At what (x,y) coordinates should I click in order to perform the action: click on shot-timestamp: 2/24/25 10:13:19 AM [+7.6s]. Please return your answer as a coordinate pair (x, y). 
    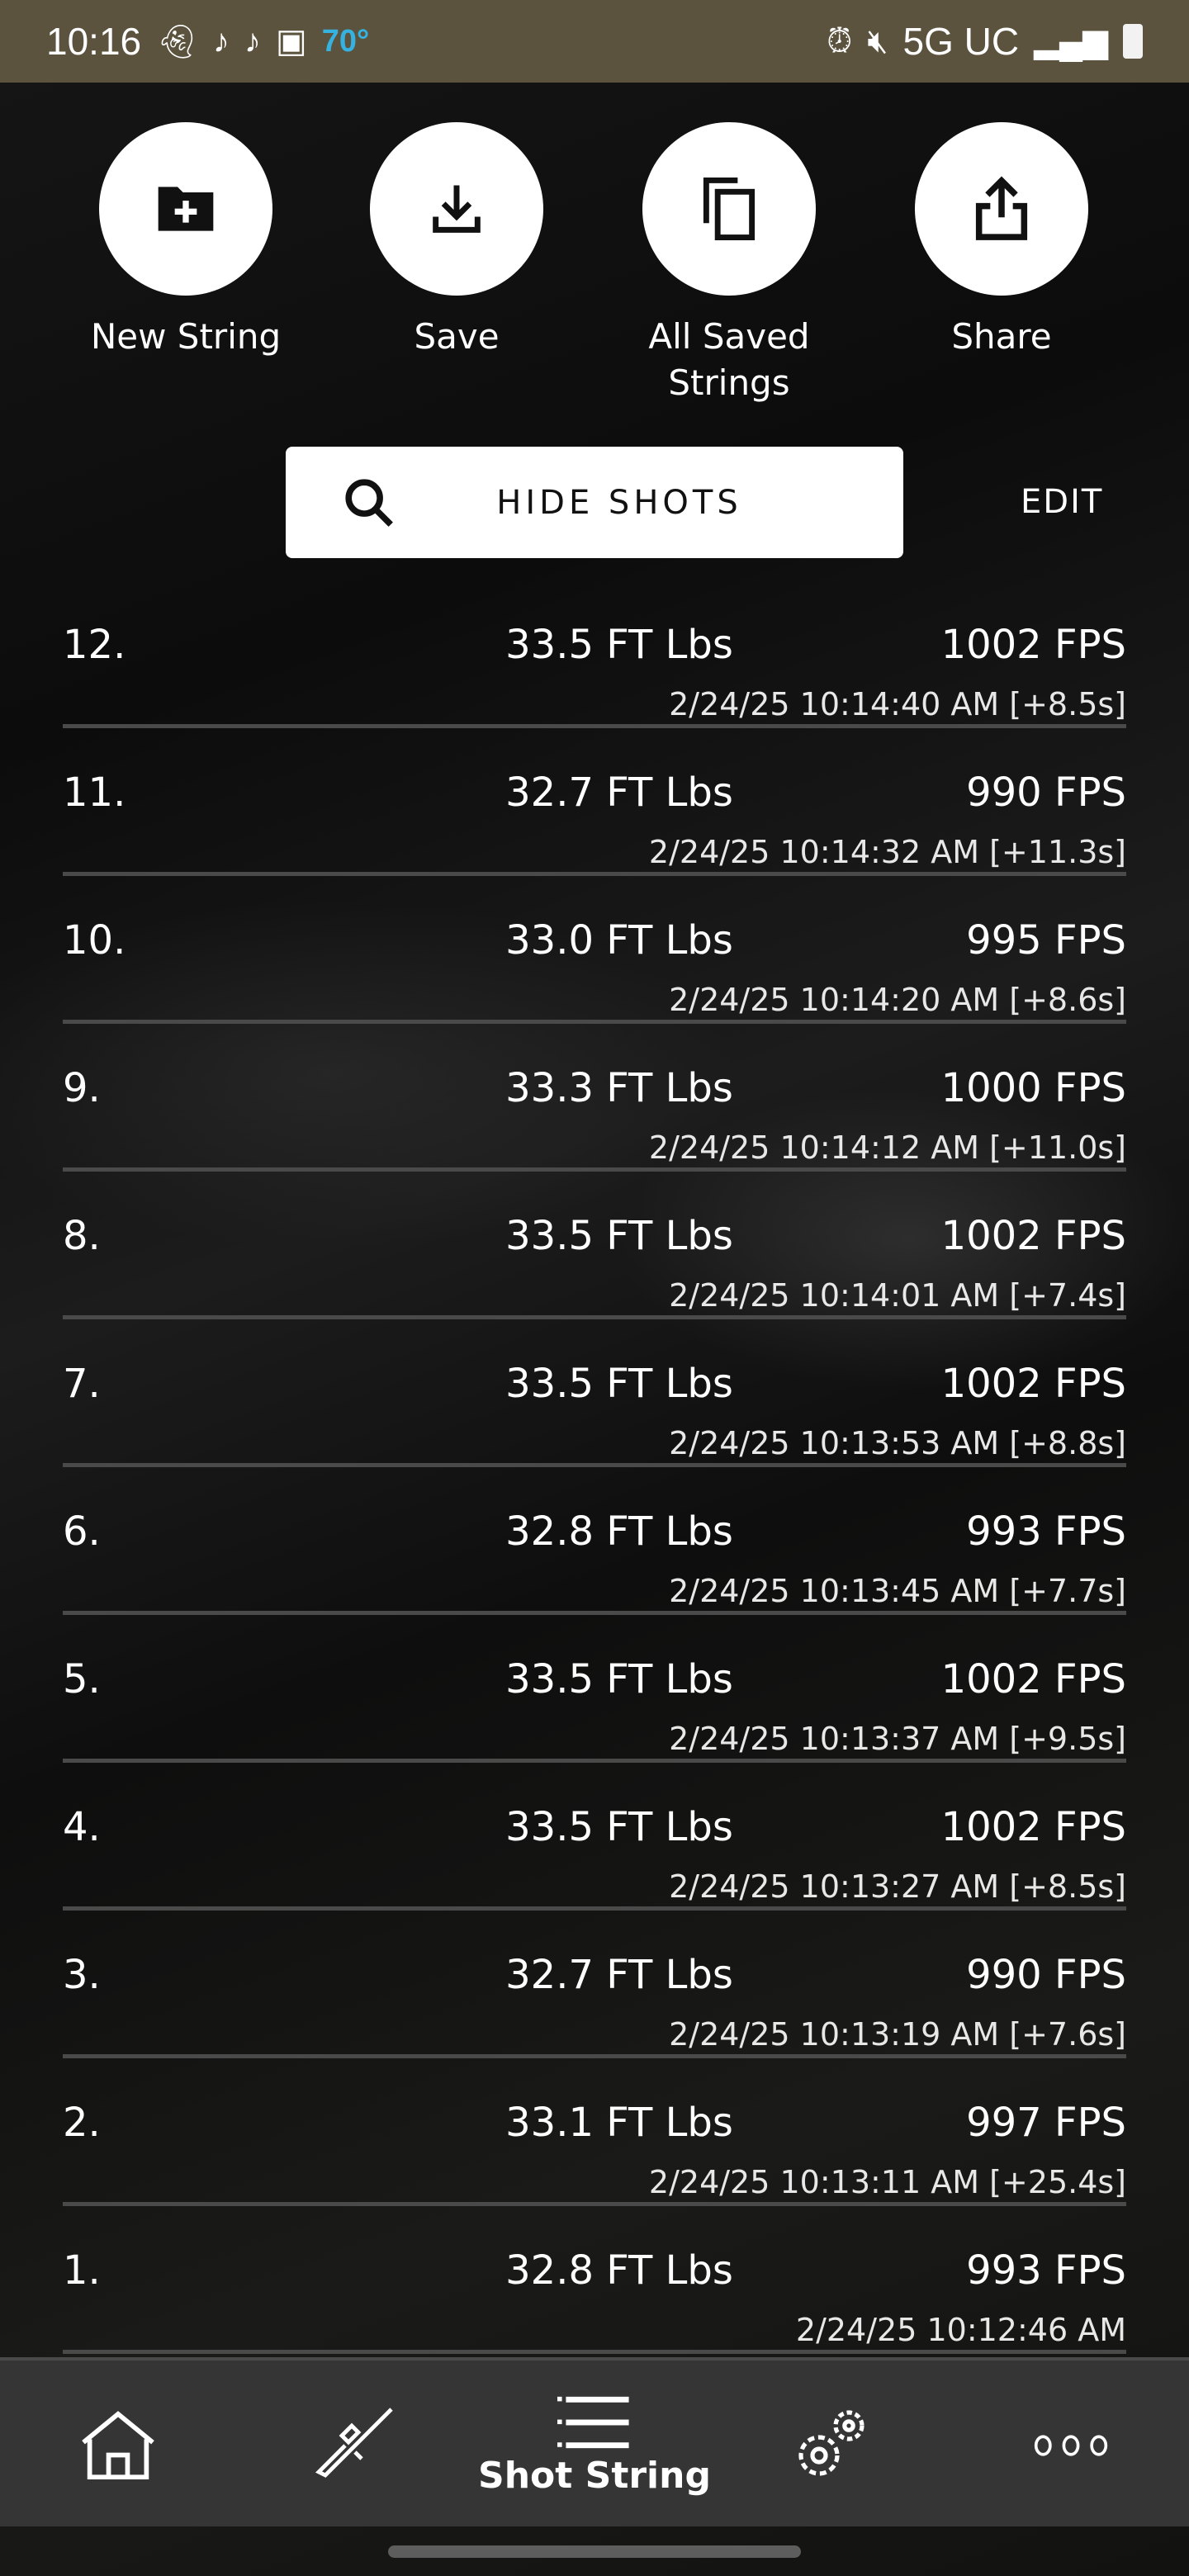
    Looking at the image, I should click on (897, 2034).